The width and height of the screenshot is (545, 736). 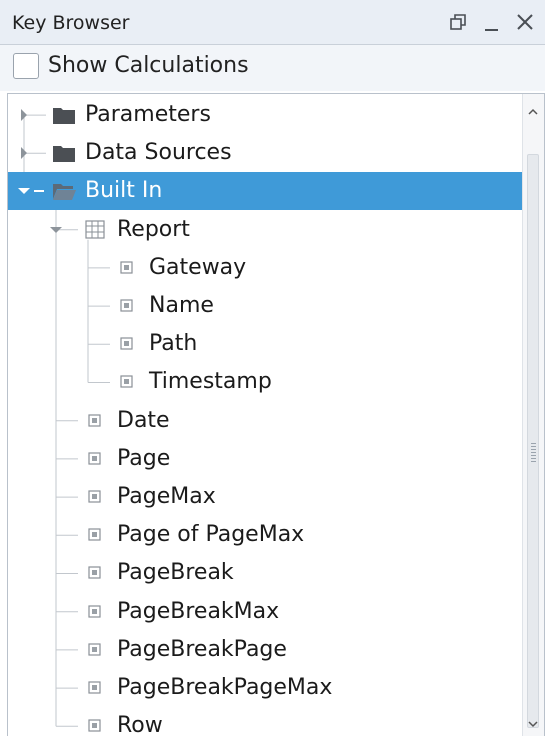 I want to click on tree-item-pagebreak: PageBreak, so click(x=265, y=573).